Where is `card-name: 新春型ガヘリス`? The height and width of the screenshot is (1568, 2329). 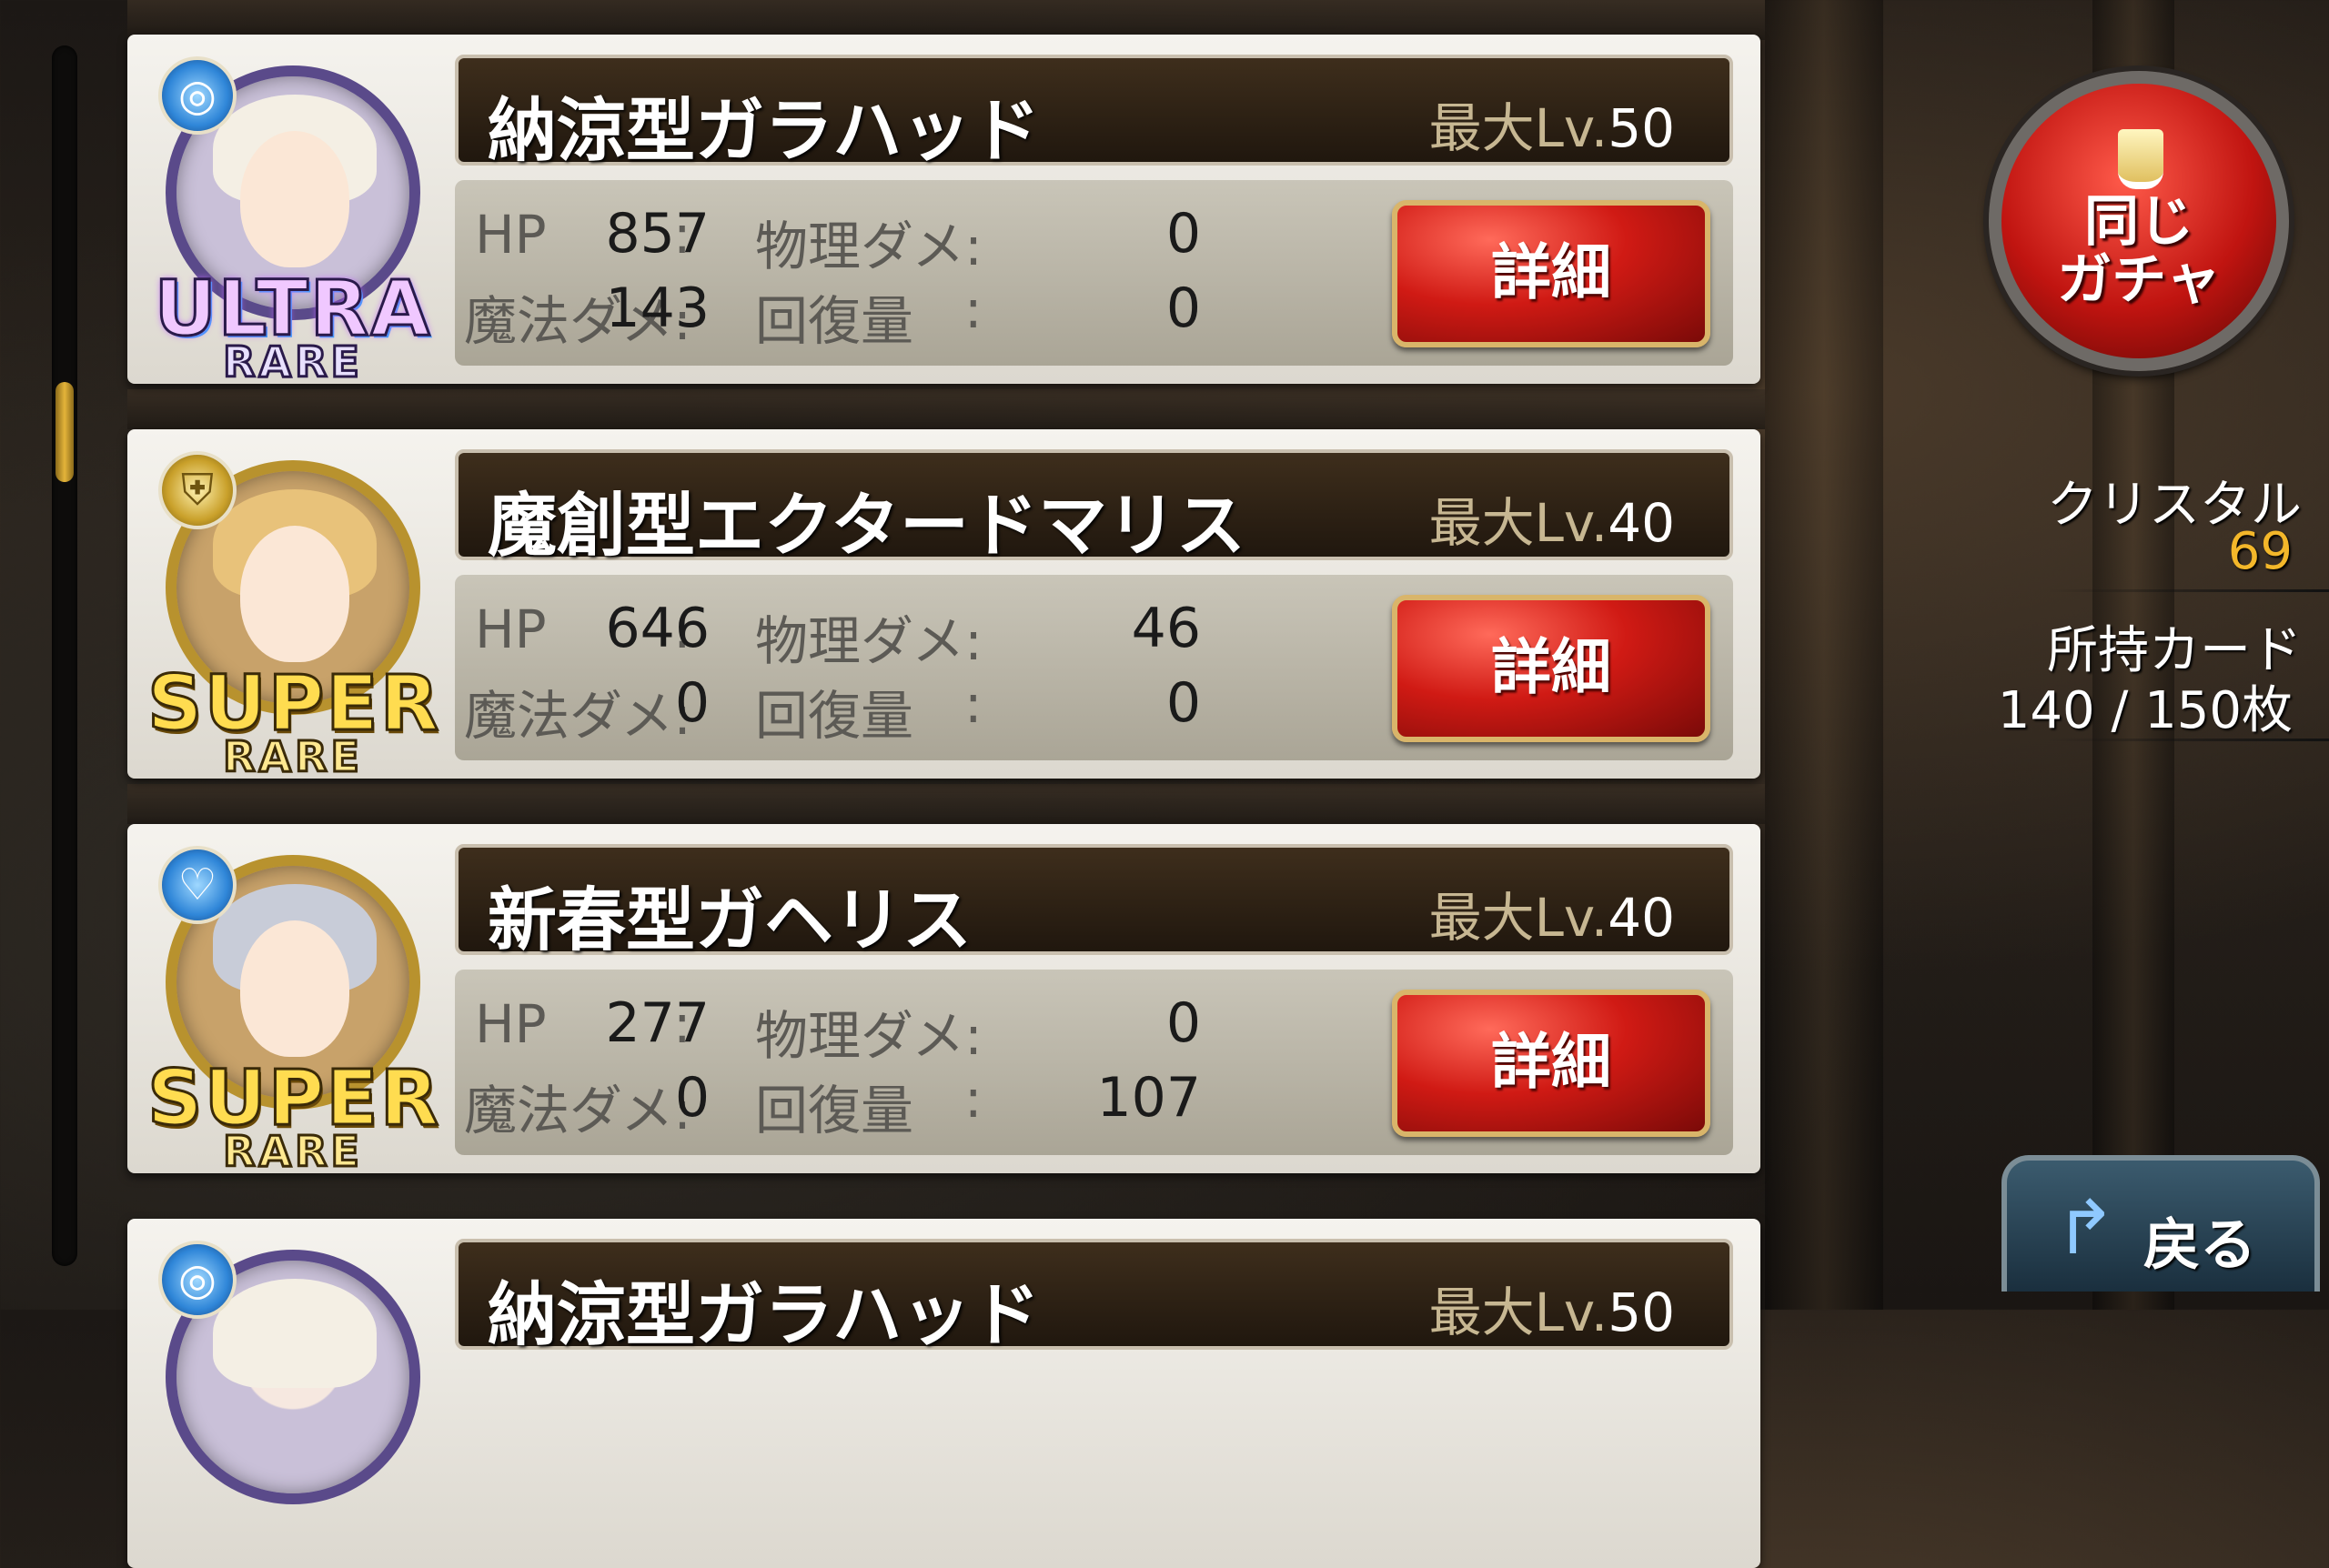
card-name: 新春型ガヘリス is located at coordinates (730, 919).